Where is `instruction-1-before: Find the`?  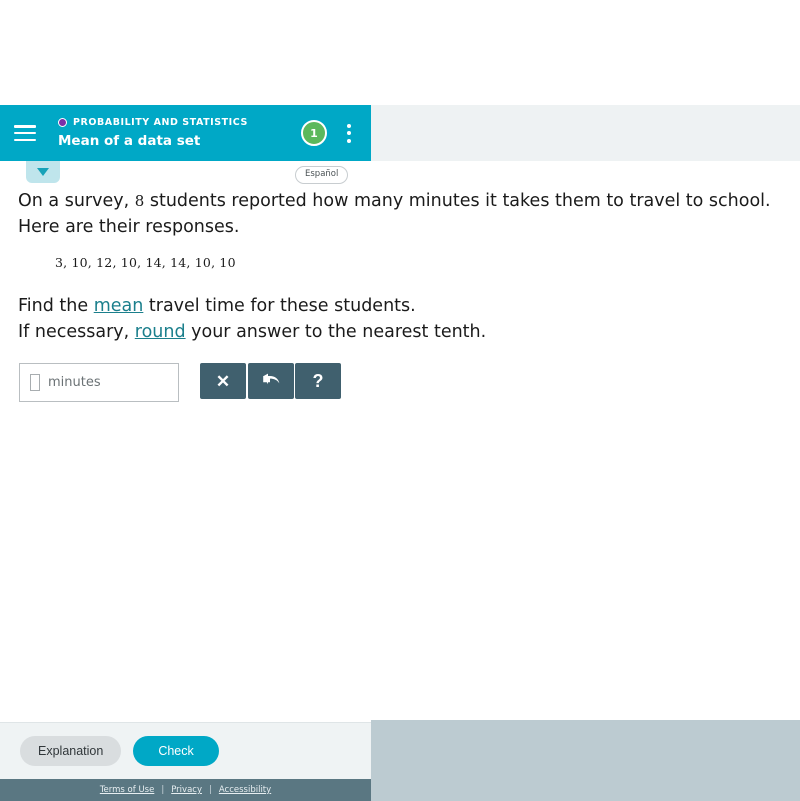 instruction-1-before: Find the is located at coordinates (56, 306).